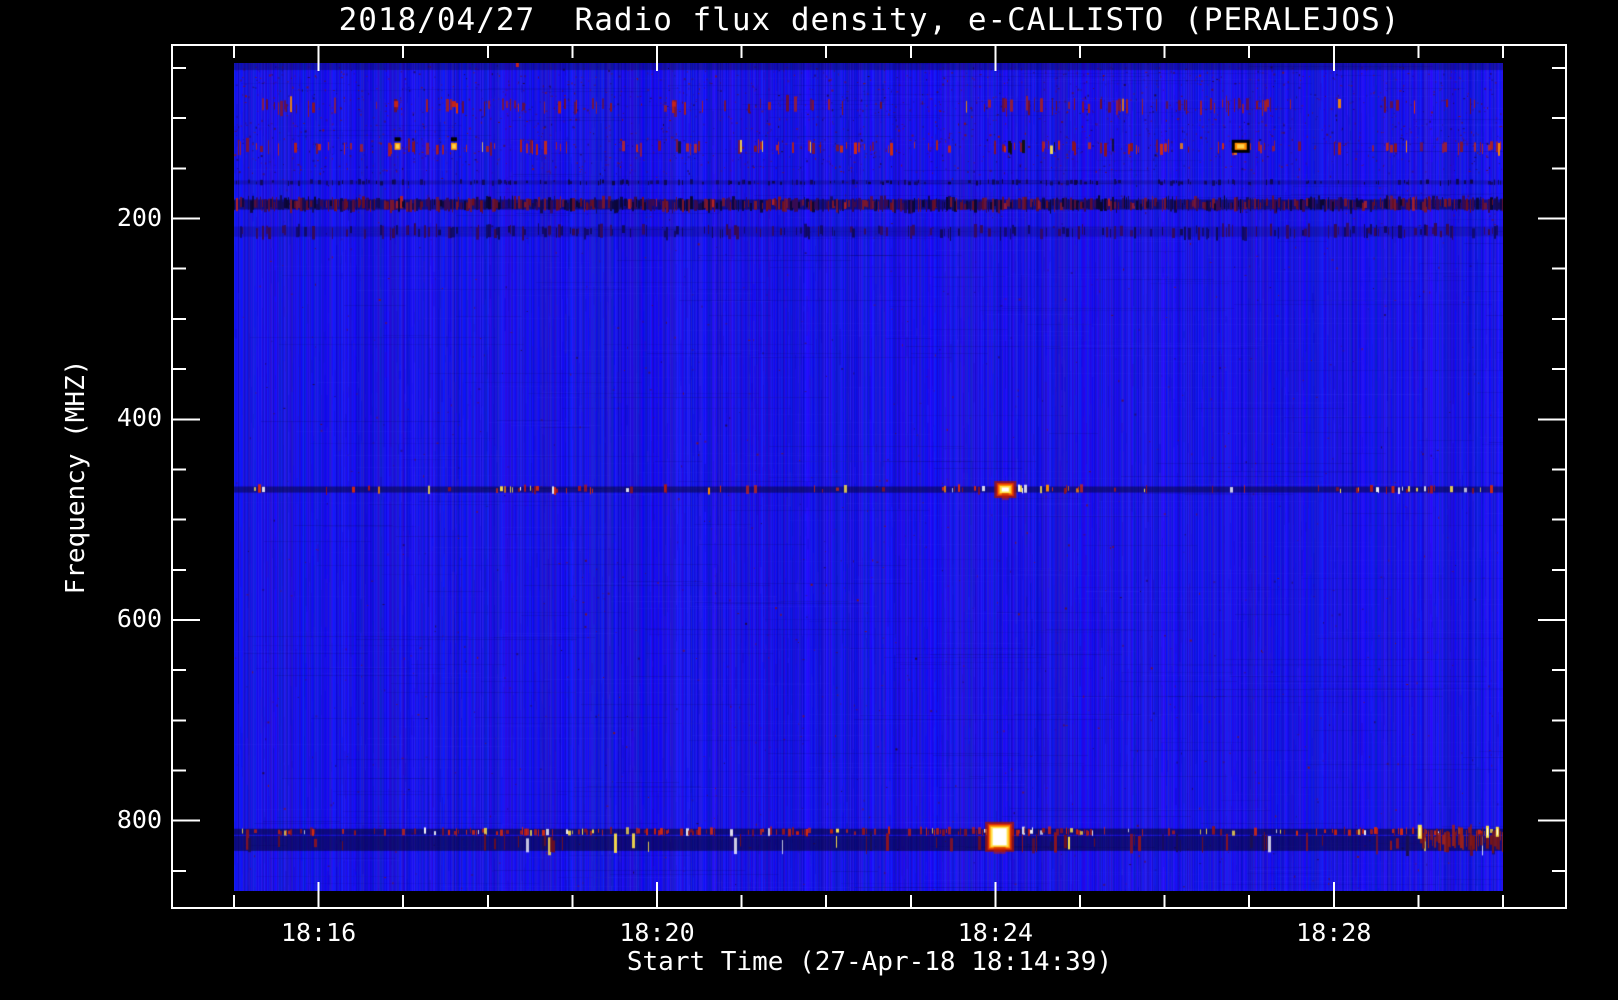  Describe the element at coordinates (139, 217) in the screenshot. I see `y-tick-label: 200` at that location.